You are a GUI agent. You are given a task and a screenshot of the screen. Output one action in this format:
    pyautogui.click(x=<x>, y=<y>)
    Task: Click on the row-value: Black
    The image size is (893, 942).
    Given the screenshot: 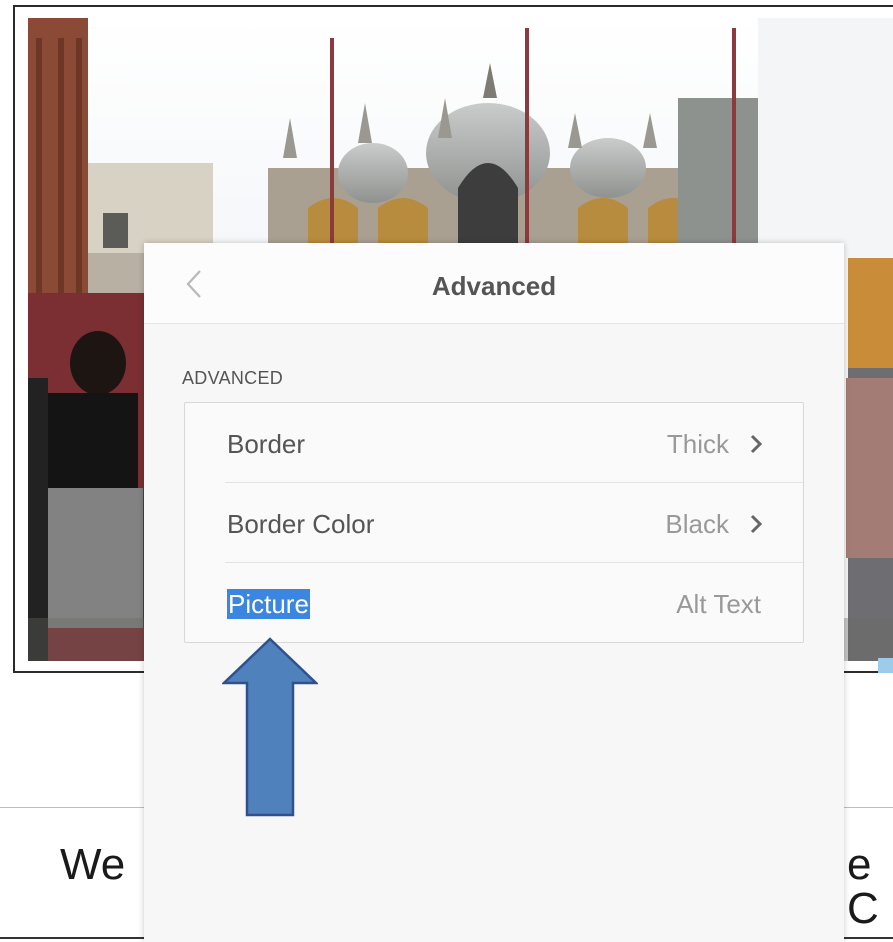 What is the action you would take?
    pyautogui.click(x=697, y=524)
    